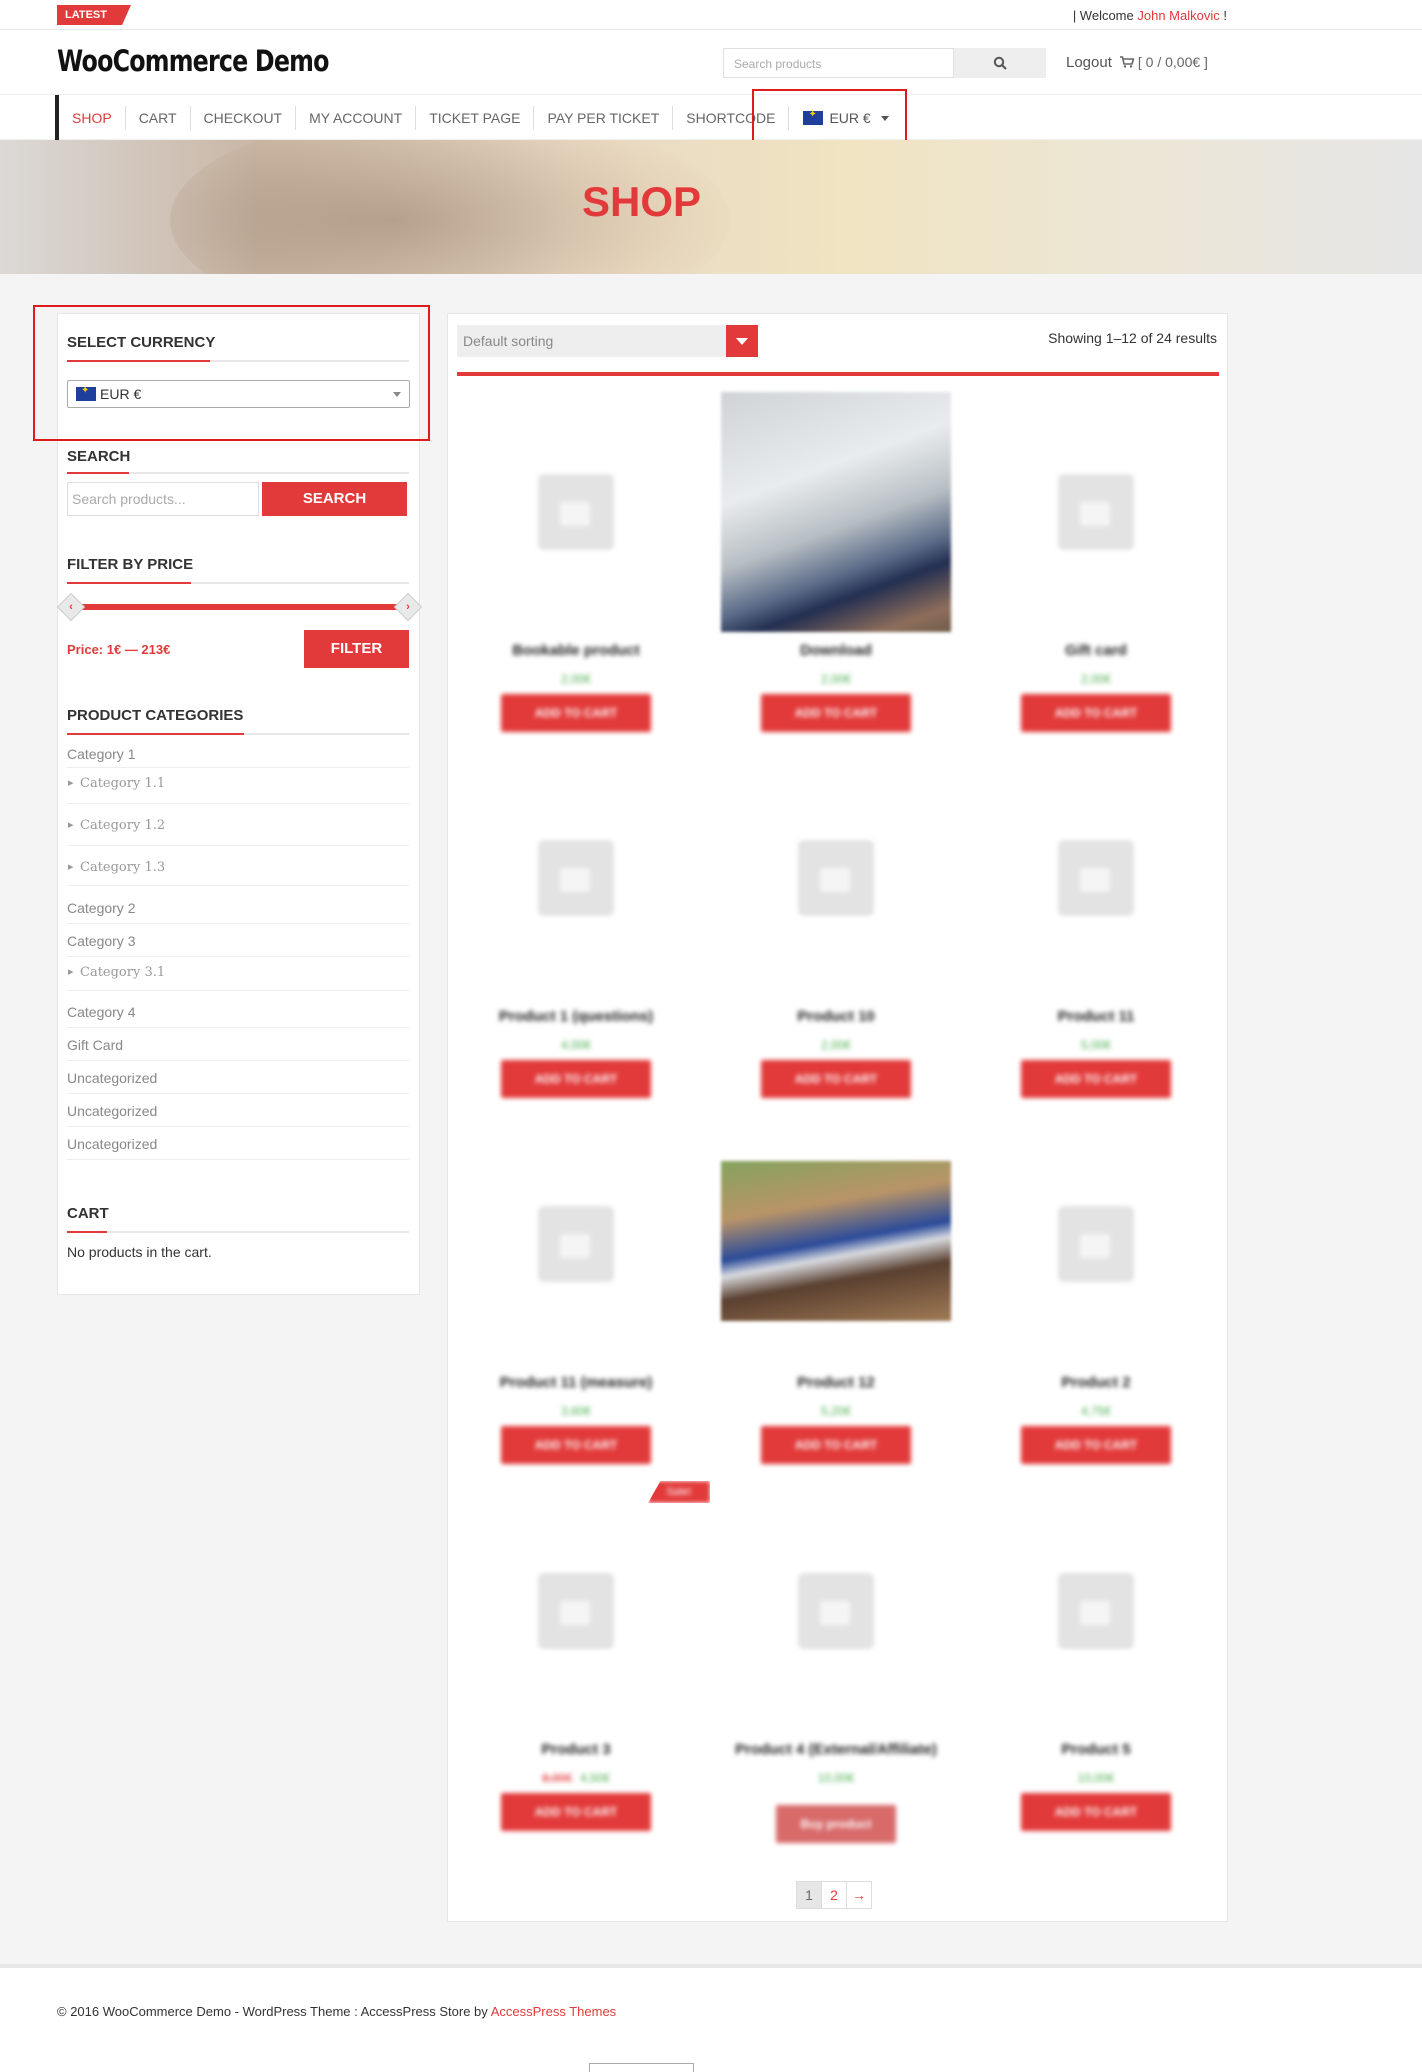 The height and width of the screenshot is (2072, 1422). What do you see at coordinates (238, 789) in the screenshot?
I see `subcategory-link: Category 1.1` at bounding box center [238, 789].